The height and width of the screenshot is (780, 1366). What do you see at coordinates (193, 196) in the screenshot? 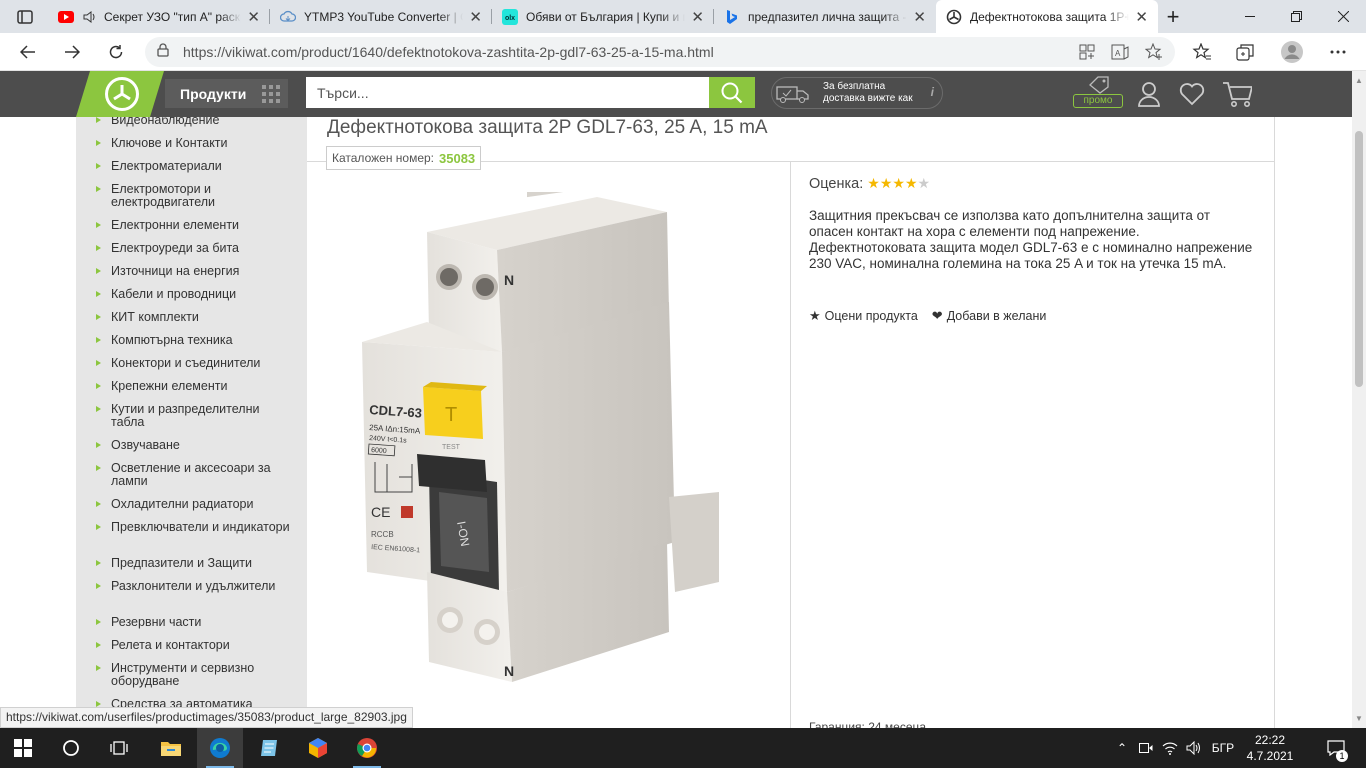
I see `sidebar-item-elektromotori: Електромотори и електродвигатели` at bounding box center [193, 196].